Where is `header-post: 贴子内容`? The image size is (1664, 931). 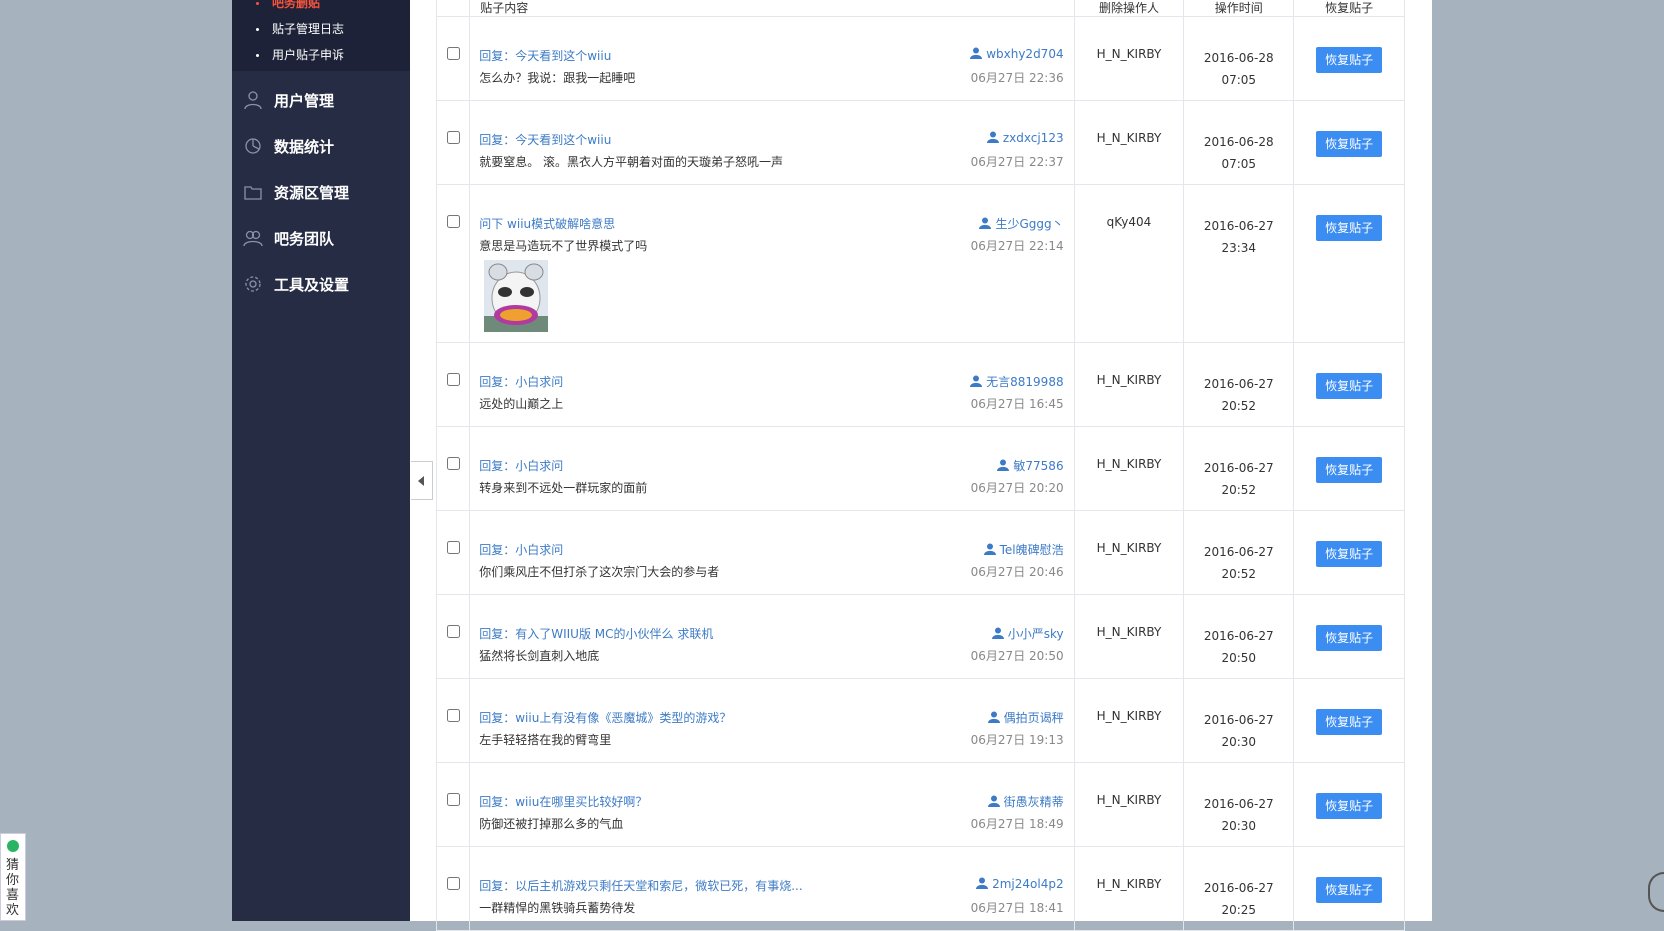
header-post: 贴子内容 is located at coordinates (772, 8).